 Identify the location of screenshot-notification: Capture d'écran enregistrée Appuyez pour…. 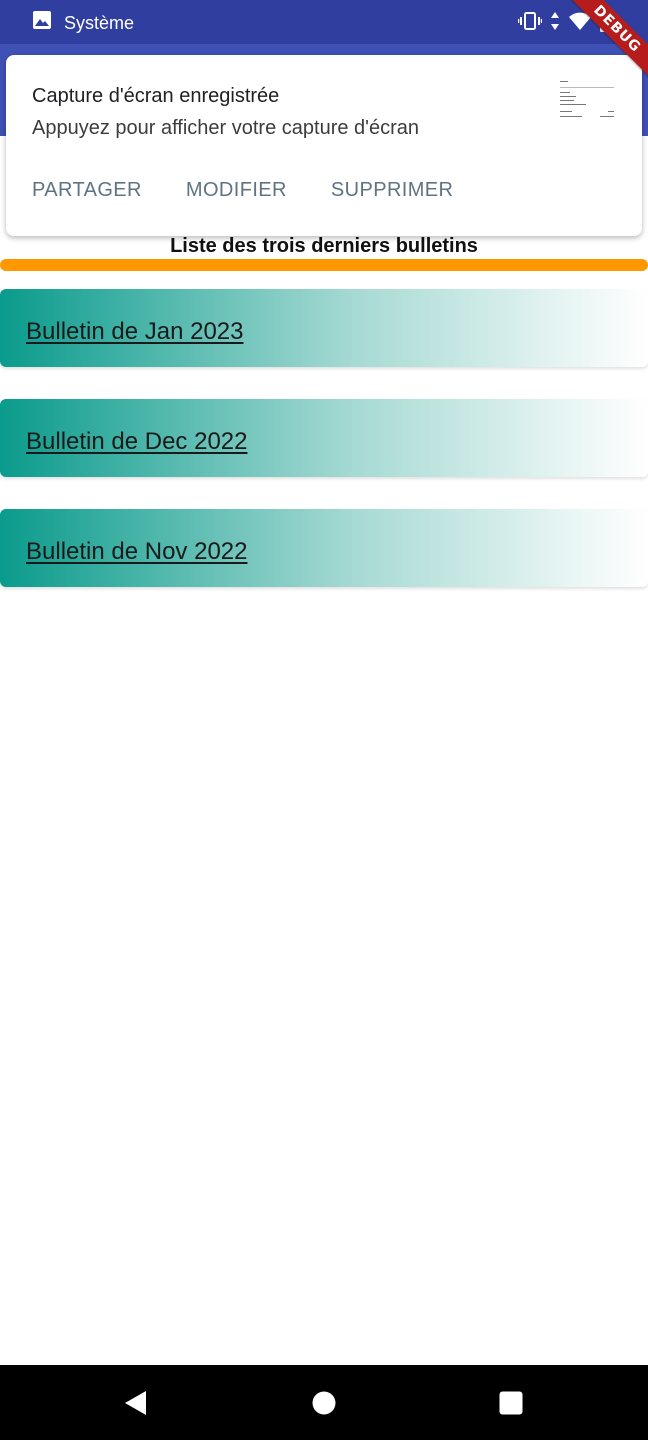
(324, 145).